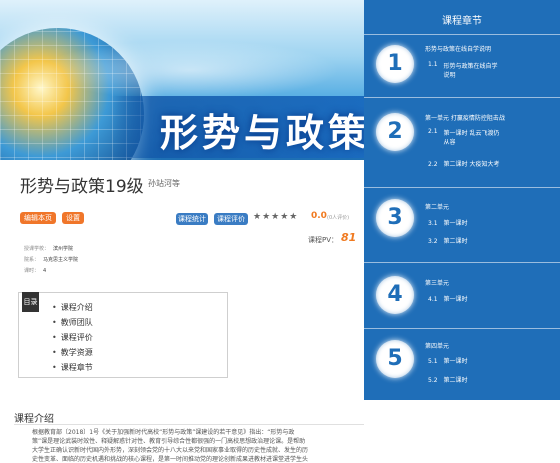 This screenshot has height=463, width=560. What do you see at coordinates (458, 48) in the screenshot?
I see `chapter-1-title: 形势与政策在线自学说明` at bounding box center [458, 48].